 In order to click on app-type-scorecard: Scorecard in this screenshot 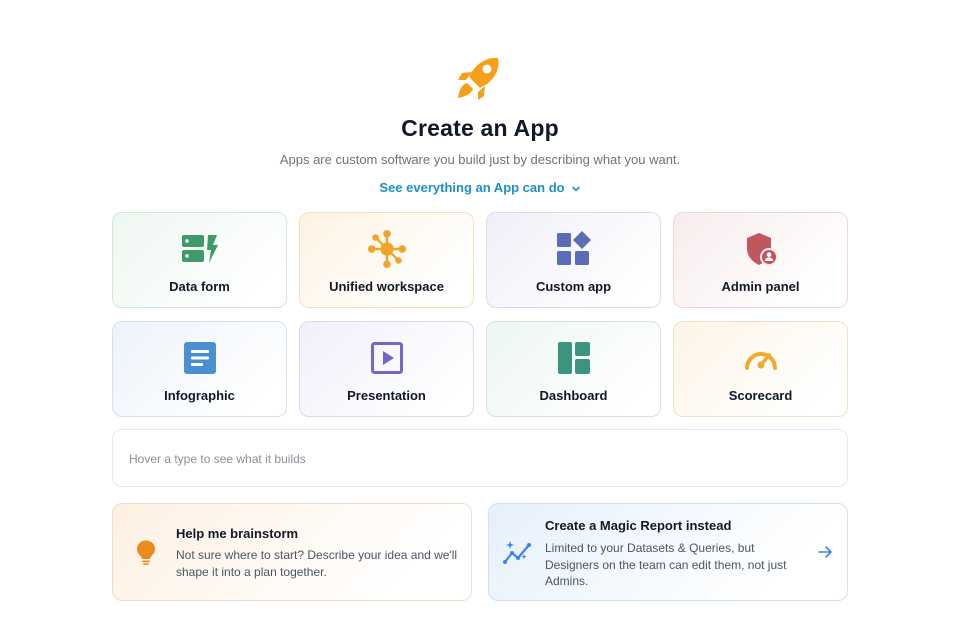, I will do `click(760, 369)`.